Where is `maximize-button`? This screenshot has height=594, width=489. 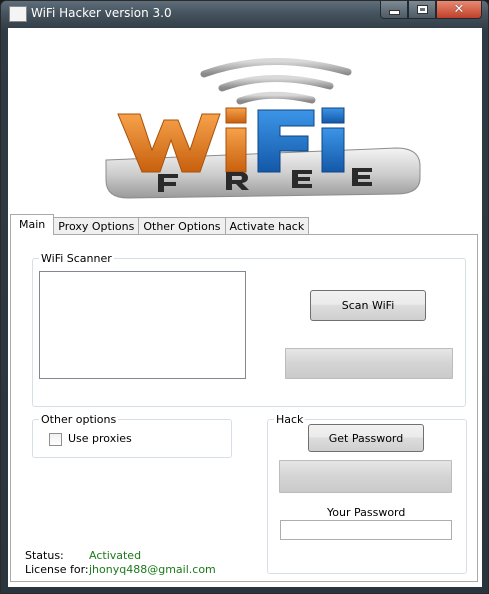
maximize-button is located at coordinates (422, 10).